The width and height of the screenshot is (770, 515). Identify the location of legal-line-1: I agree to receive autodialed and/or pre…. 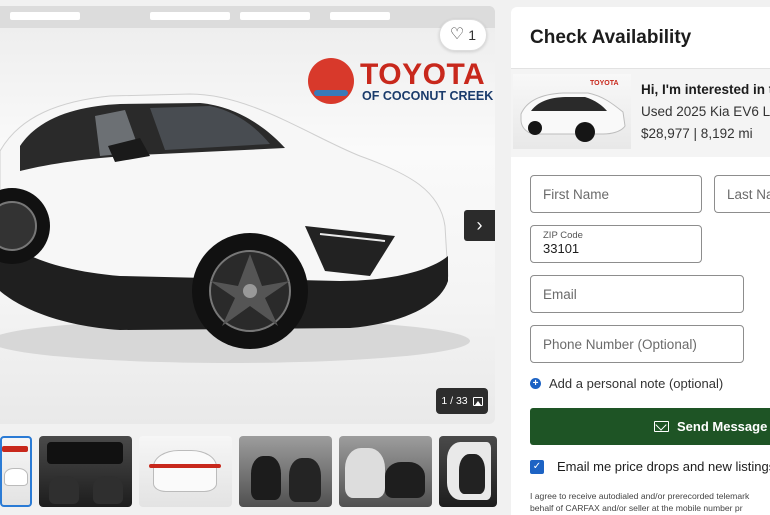
(640, 496).